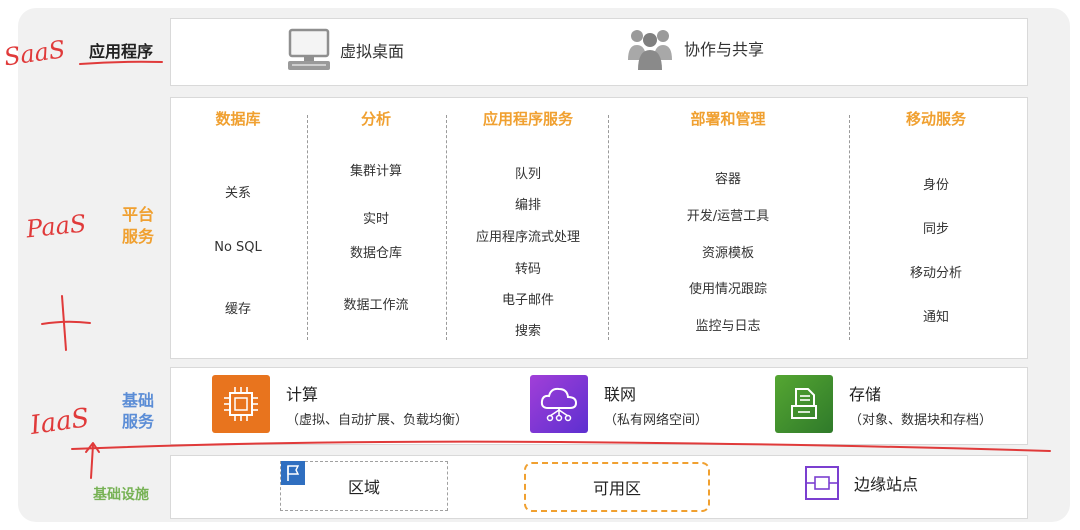 The width and height of the screenshot is (1080, 530). I want to click on column-item: 队列, so click(527, 174).